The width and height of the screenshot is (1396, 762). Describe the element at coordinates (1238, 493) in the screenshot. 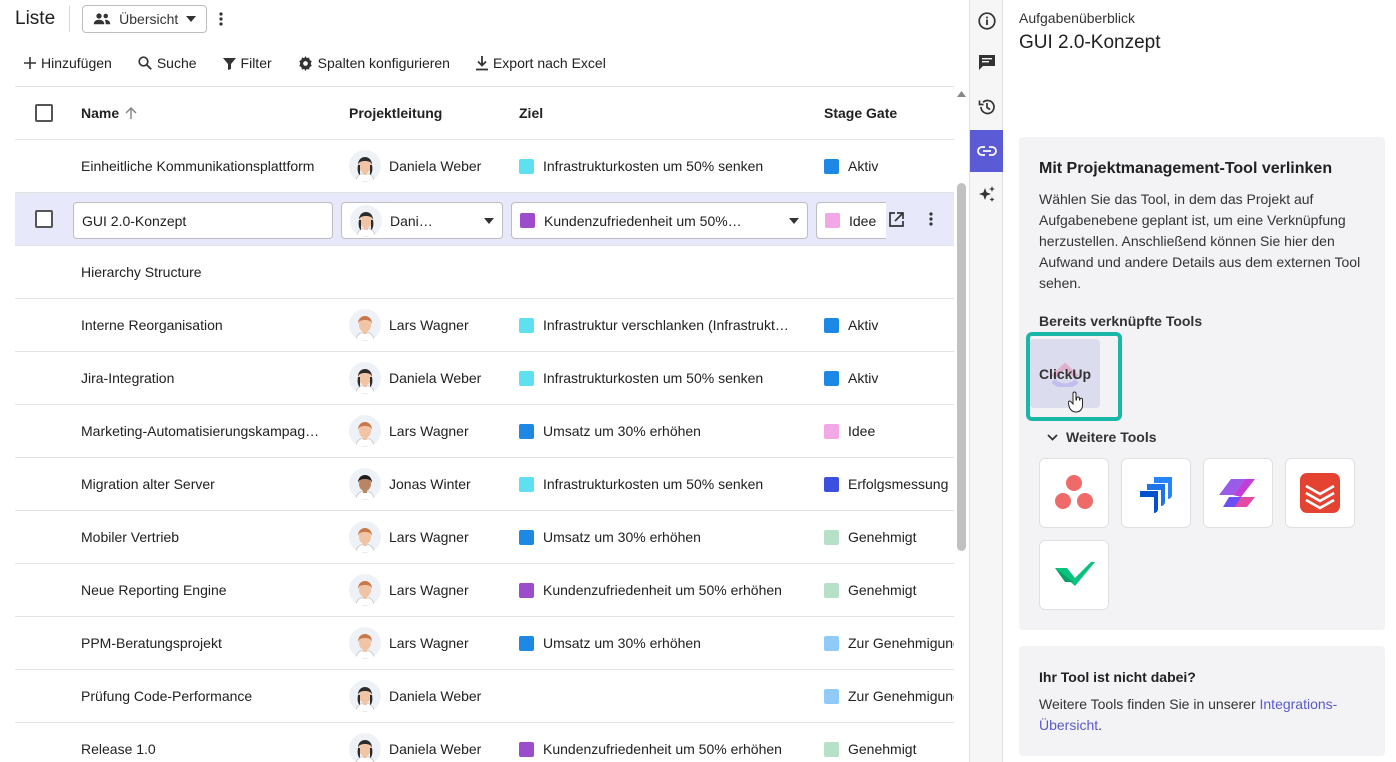

I see `ms-planner-tool-button` at that location.